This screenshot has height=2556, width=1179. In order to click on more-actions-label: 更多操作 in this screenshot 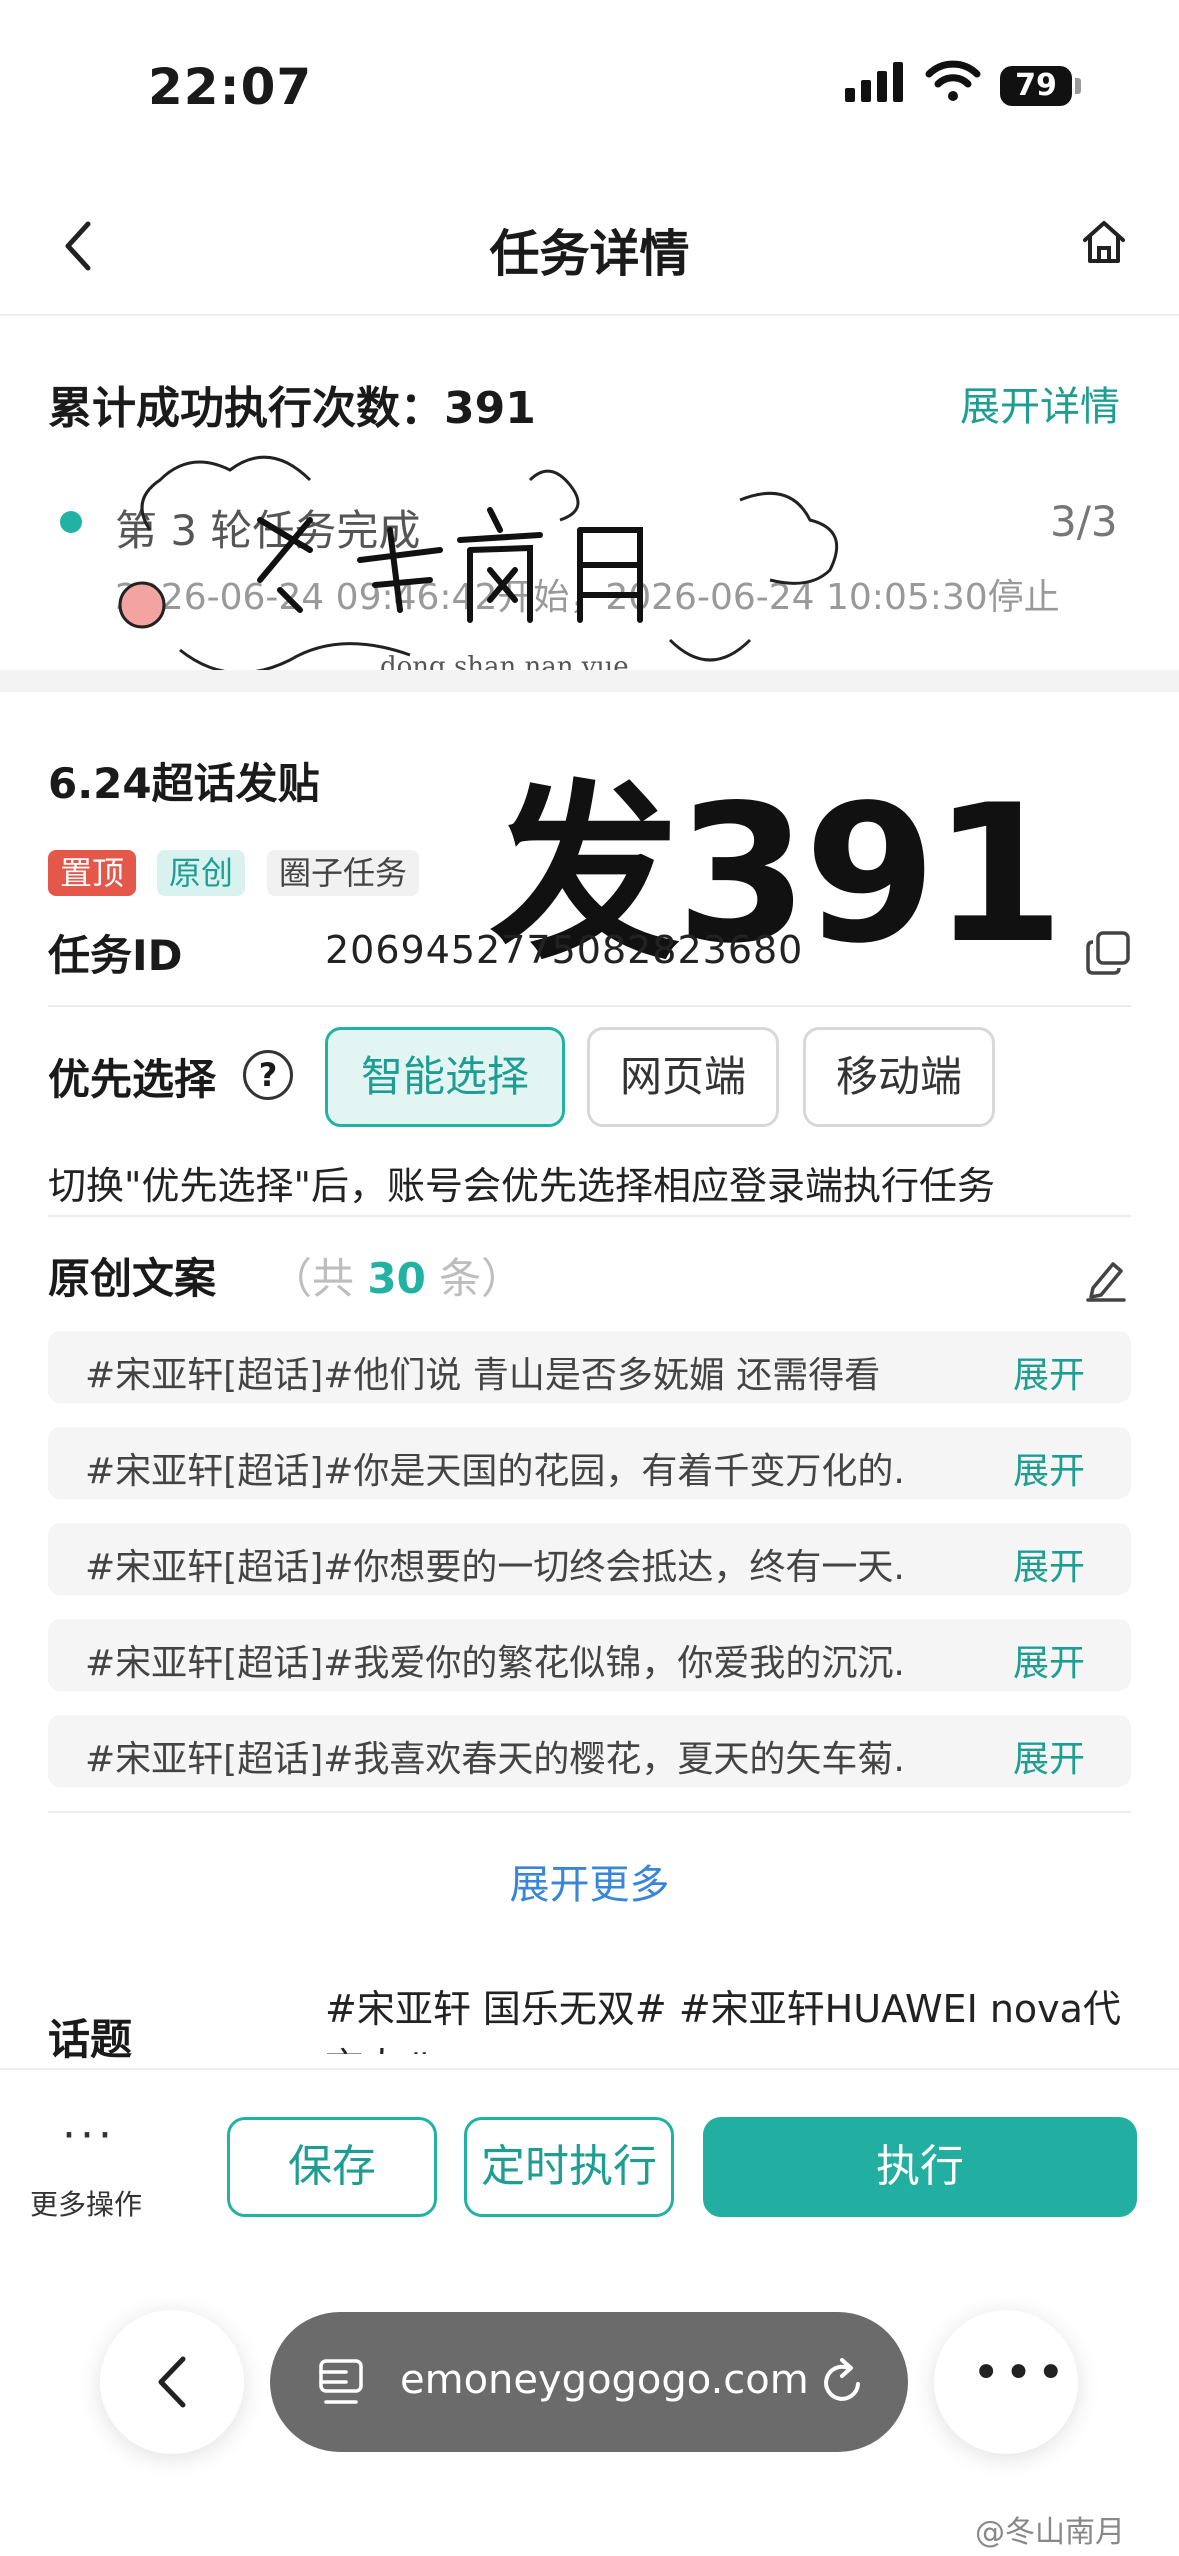, I will do `click(86, 2203)`.